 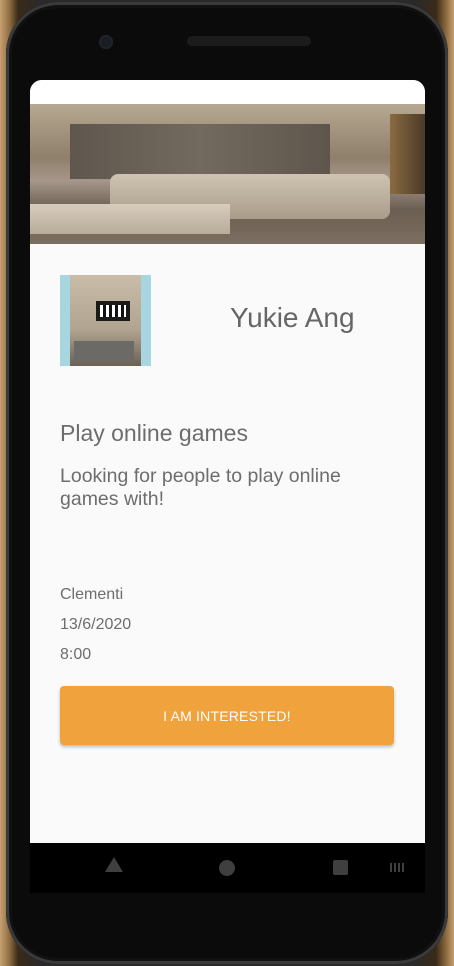 I want to click on avatar, so click(x=105, y=320).